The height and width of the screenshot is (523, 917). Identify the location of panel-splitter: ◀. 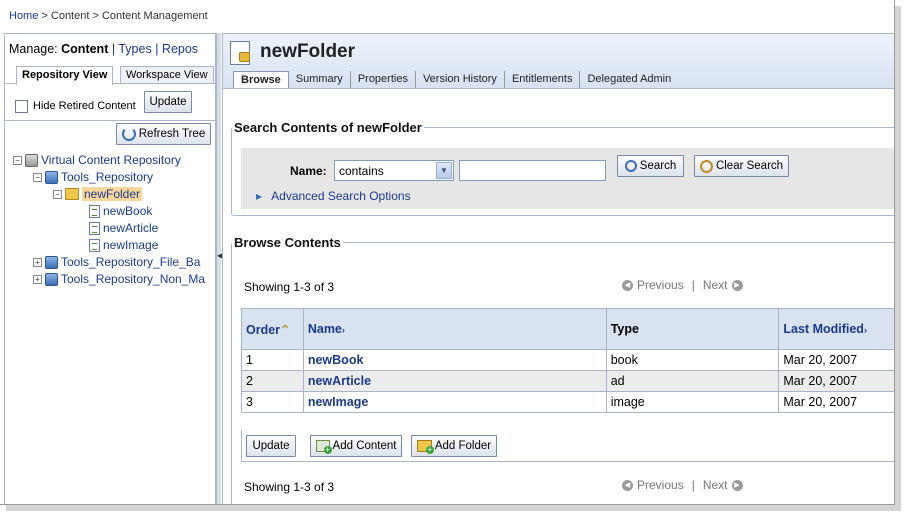
(219, 268).